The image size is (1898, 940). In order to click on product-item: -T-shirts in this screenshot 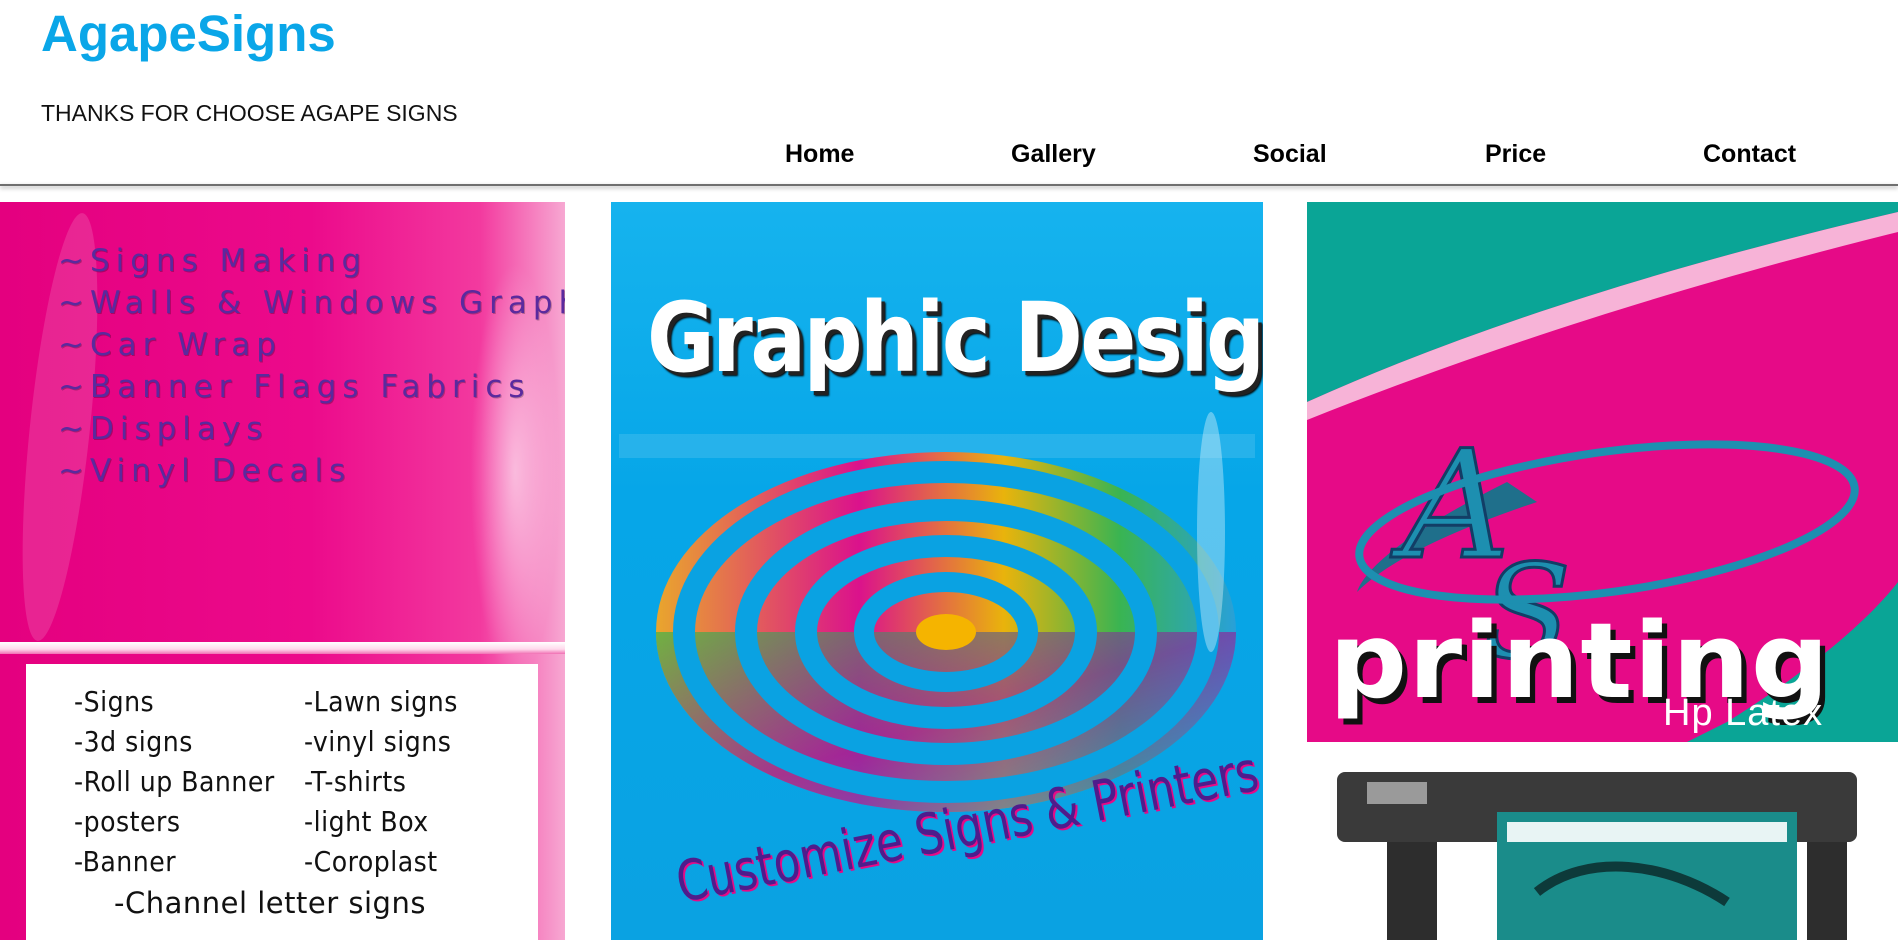, I will do `click(355, 781)`.